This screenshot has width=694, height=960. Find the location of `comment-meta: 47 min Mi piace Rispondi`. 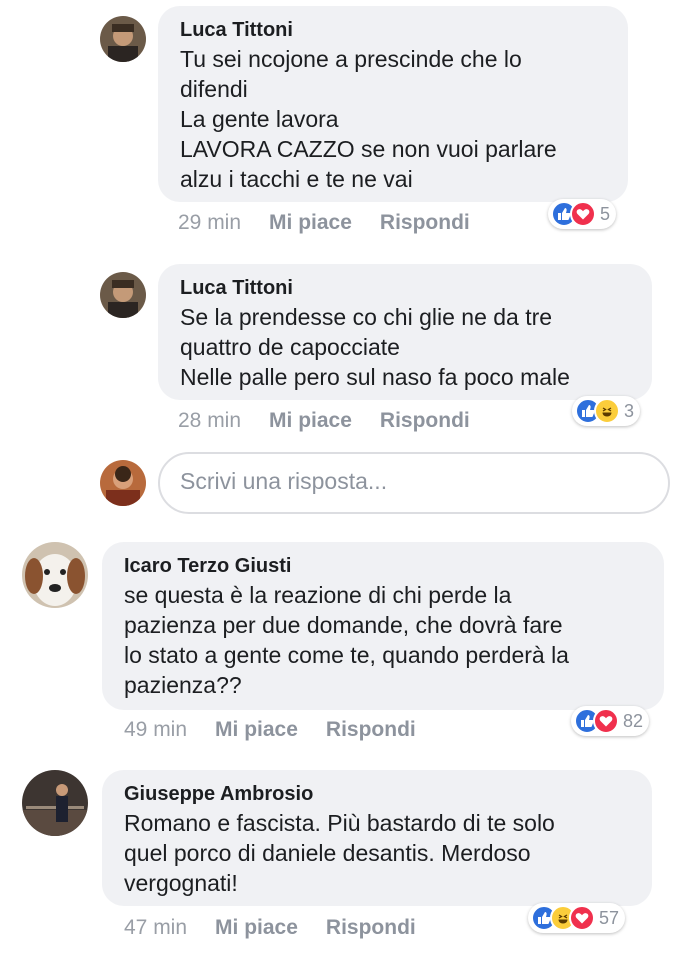

comment-meta: 47 min Mi piace Rispondi is located at coordinates (270, 928).